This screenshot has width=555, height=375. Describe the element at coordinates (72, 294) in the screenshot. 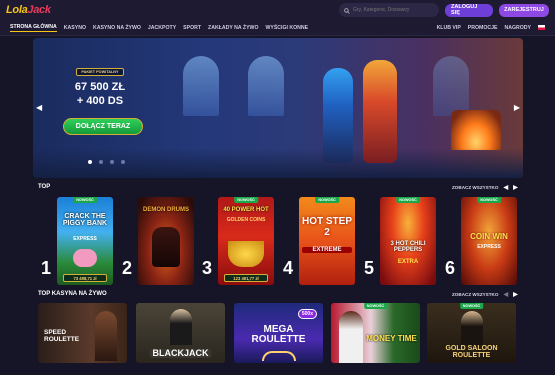

I see `live-section-title: TOP KASYNA NA ŻYWO` at that location.